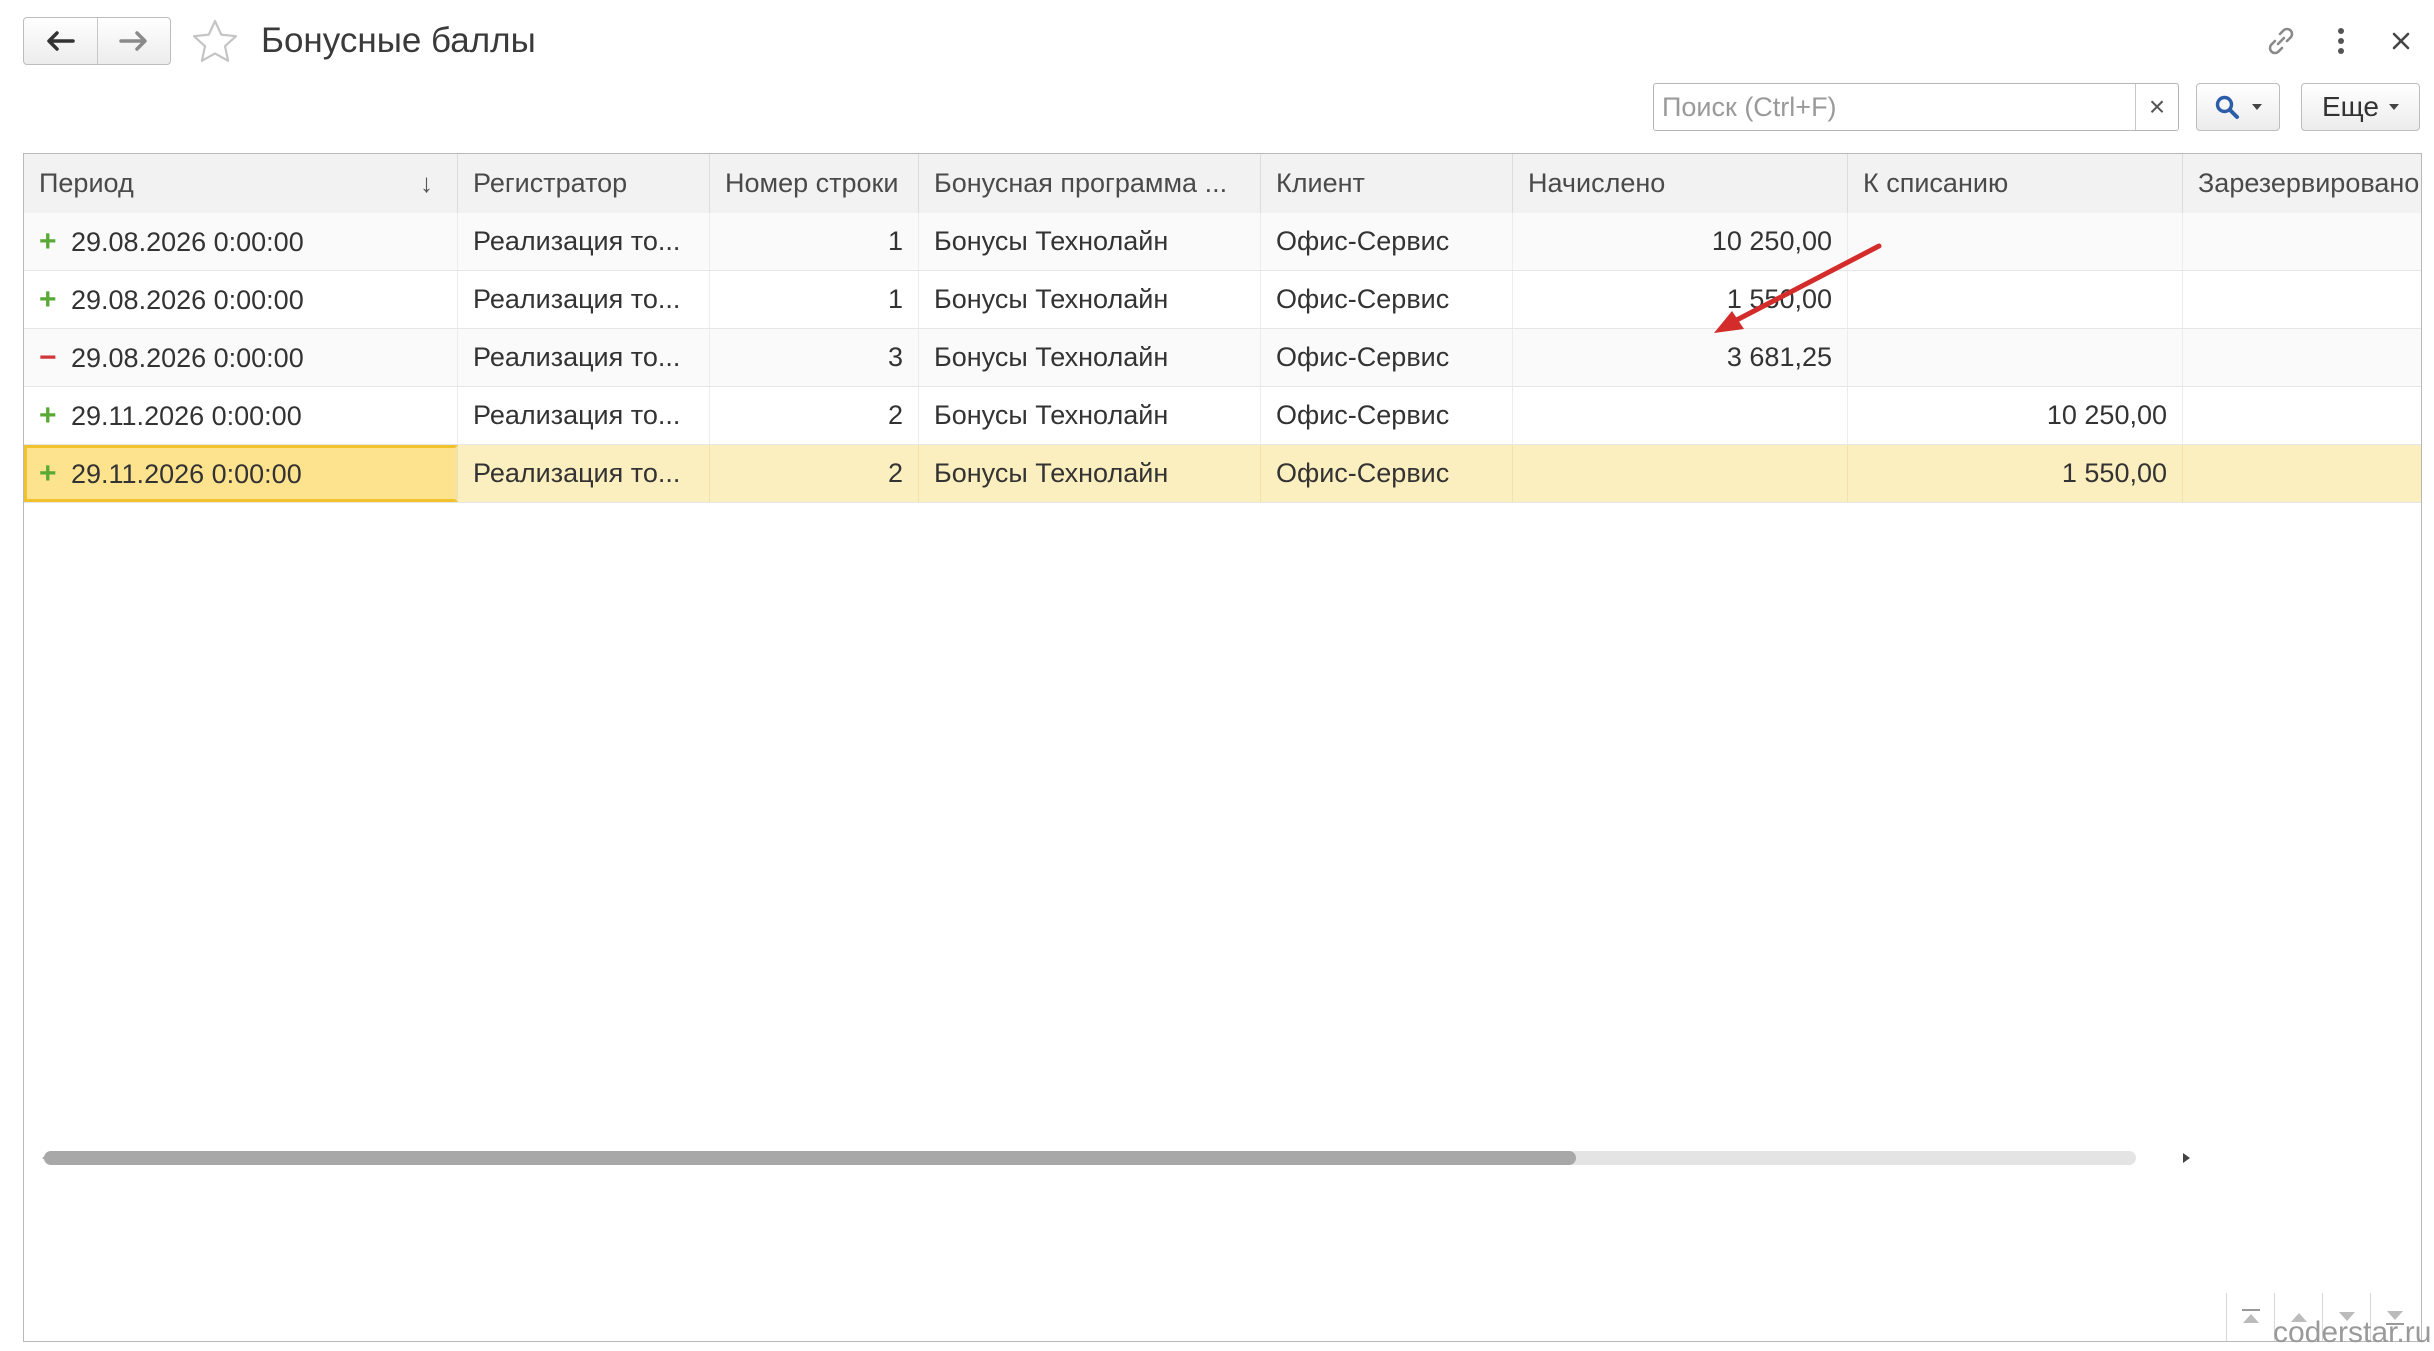 This screenshot has height=1351, width=2434. I want to click on scrollbar-thumb, so click(810, 1158).